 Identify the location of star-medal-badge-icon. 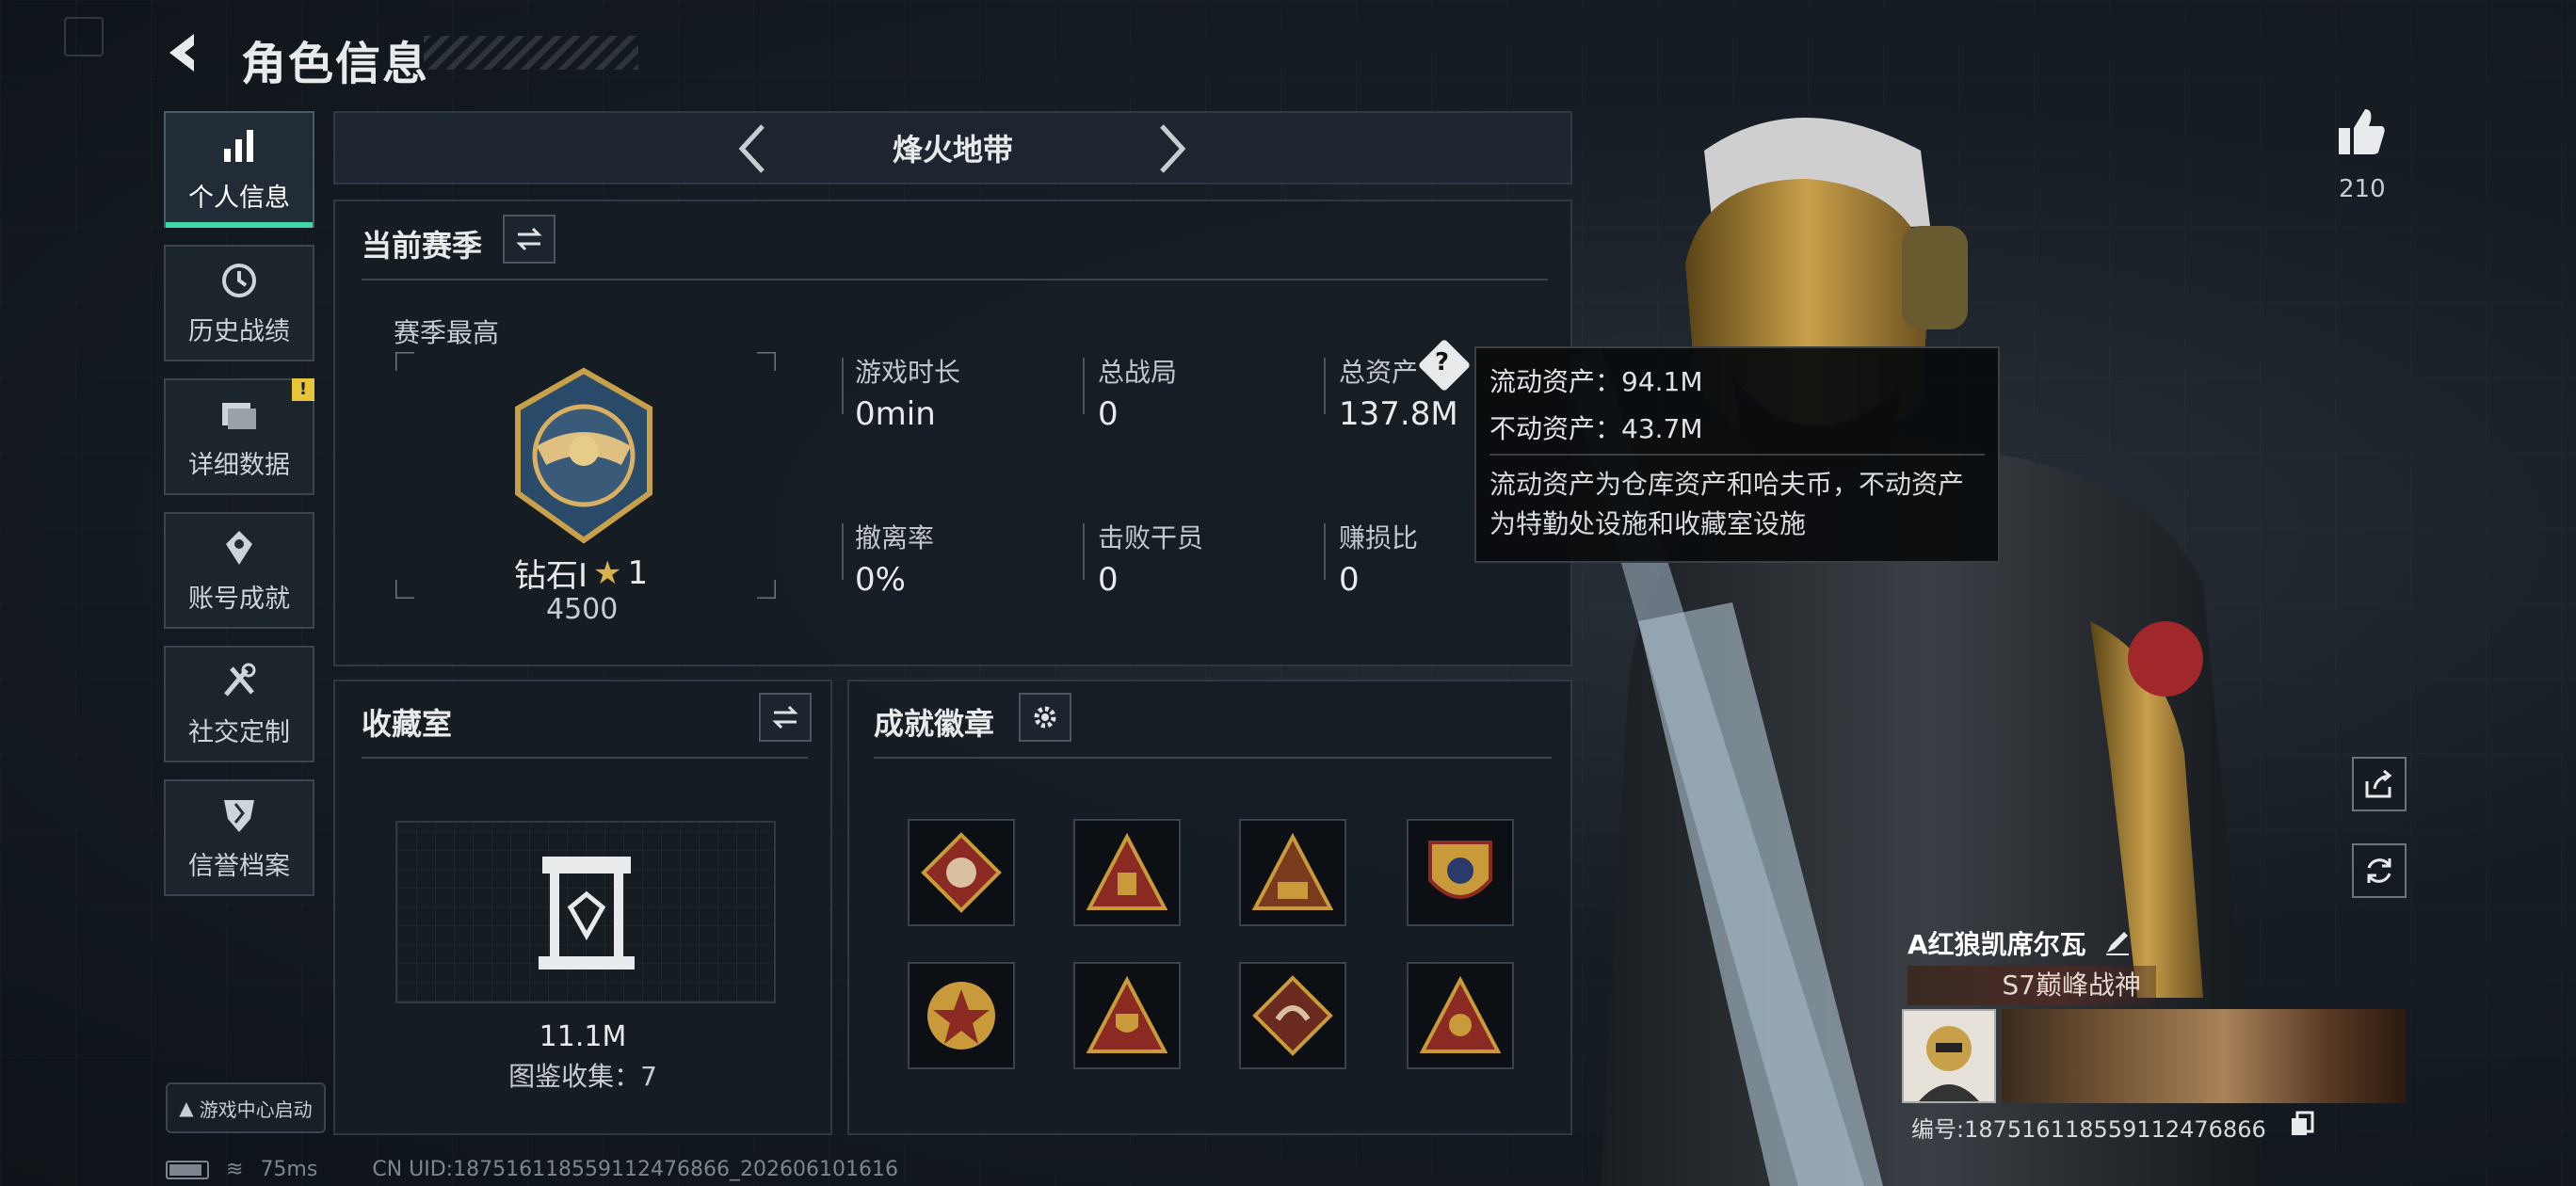
(961, 1016).